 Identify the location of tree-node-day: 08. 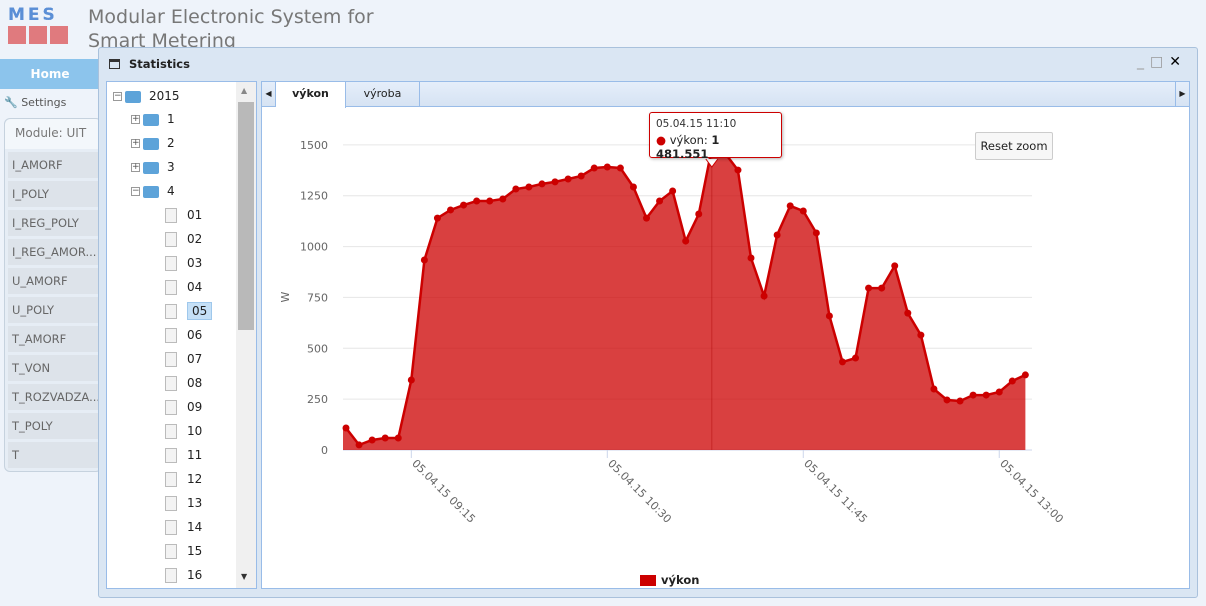
(183, 383).